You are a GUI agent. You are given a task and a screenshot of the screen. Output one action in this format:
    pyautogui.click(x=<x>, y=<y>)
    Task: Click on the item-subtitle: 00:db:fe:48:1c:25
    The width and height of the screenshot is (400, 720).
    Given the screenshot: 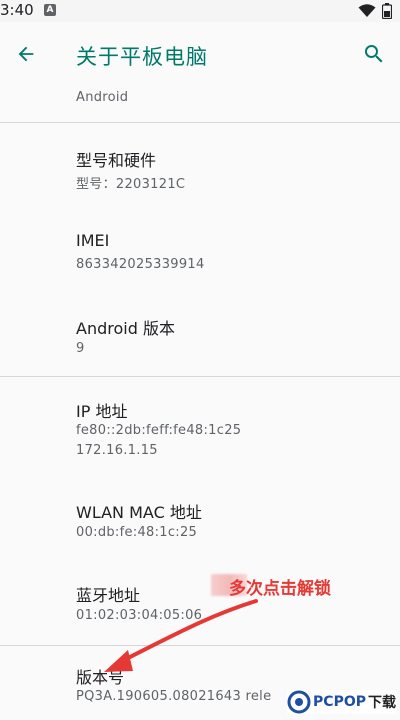 What is the action you would take?
    pyautogui.click(x=137, y=532)
    